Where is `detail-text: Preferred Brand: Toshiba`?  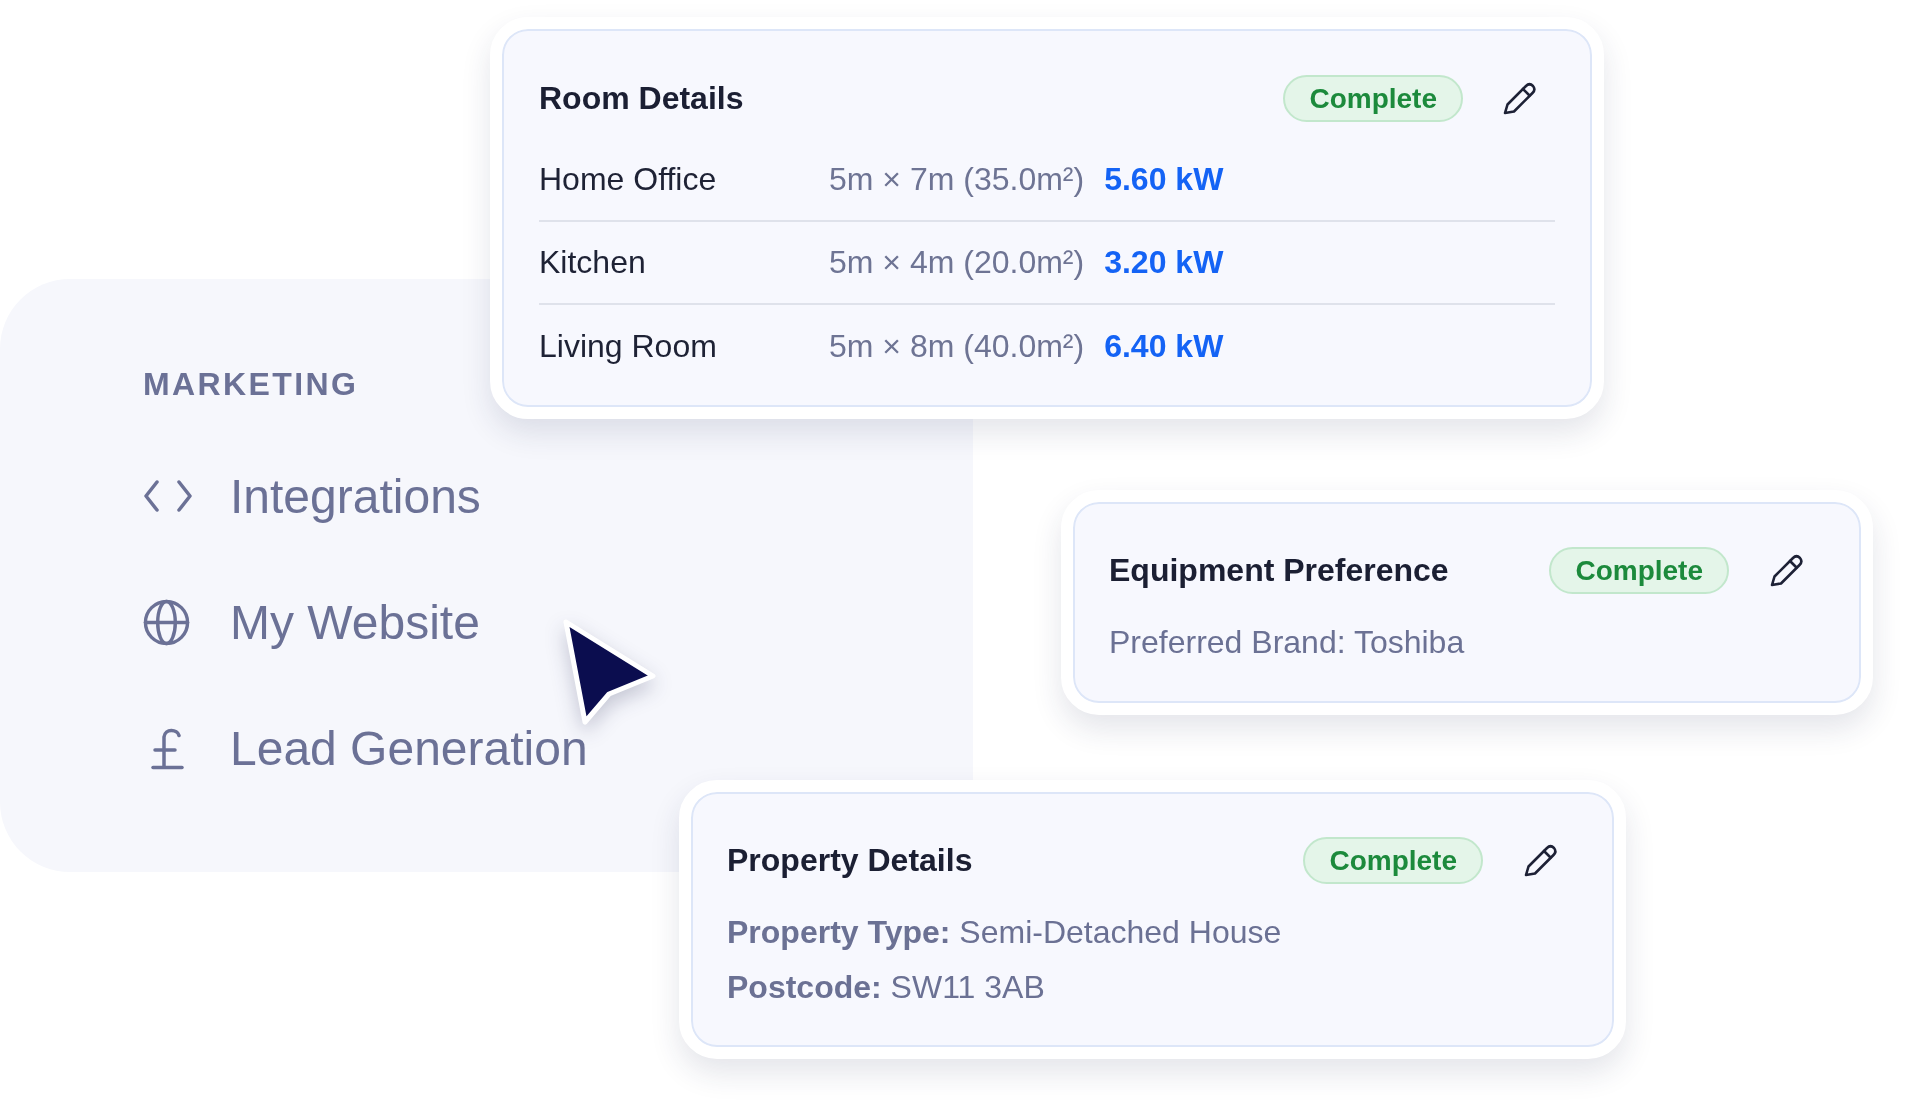 detail-text: Preferred Brand: Toshiba is located at coordinates (1287, 642).